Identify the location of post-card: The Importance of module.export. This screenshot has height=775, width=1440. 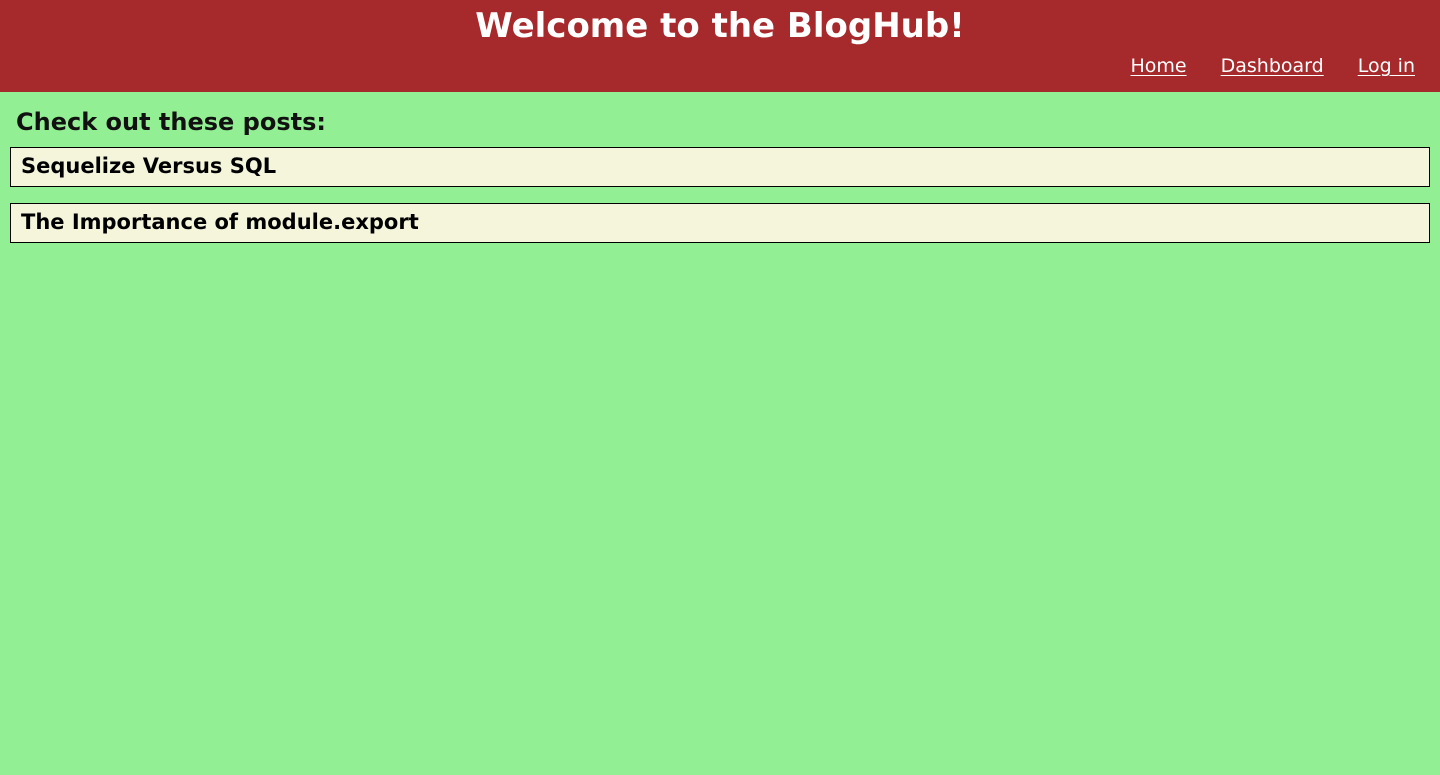
(720, 223).